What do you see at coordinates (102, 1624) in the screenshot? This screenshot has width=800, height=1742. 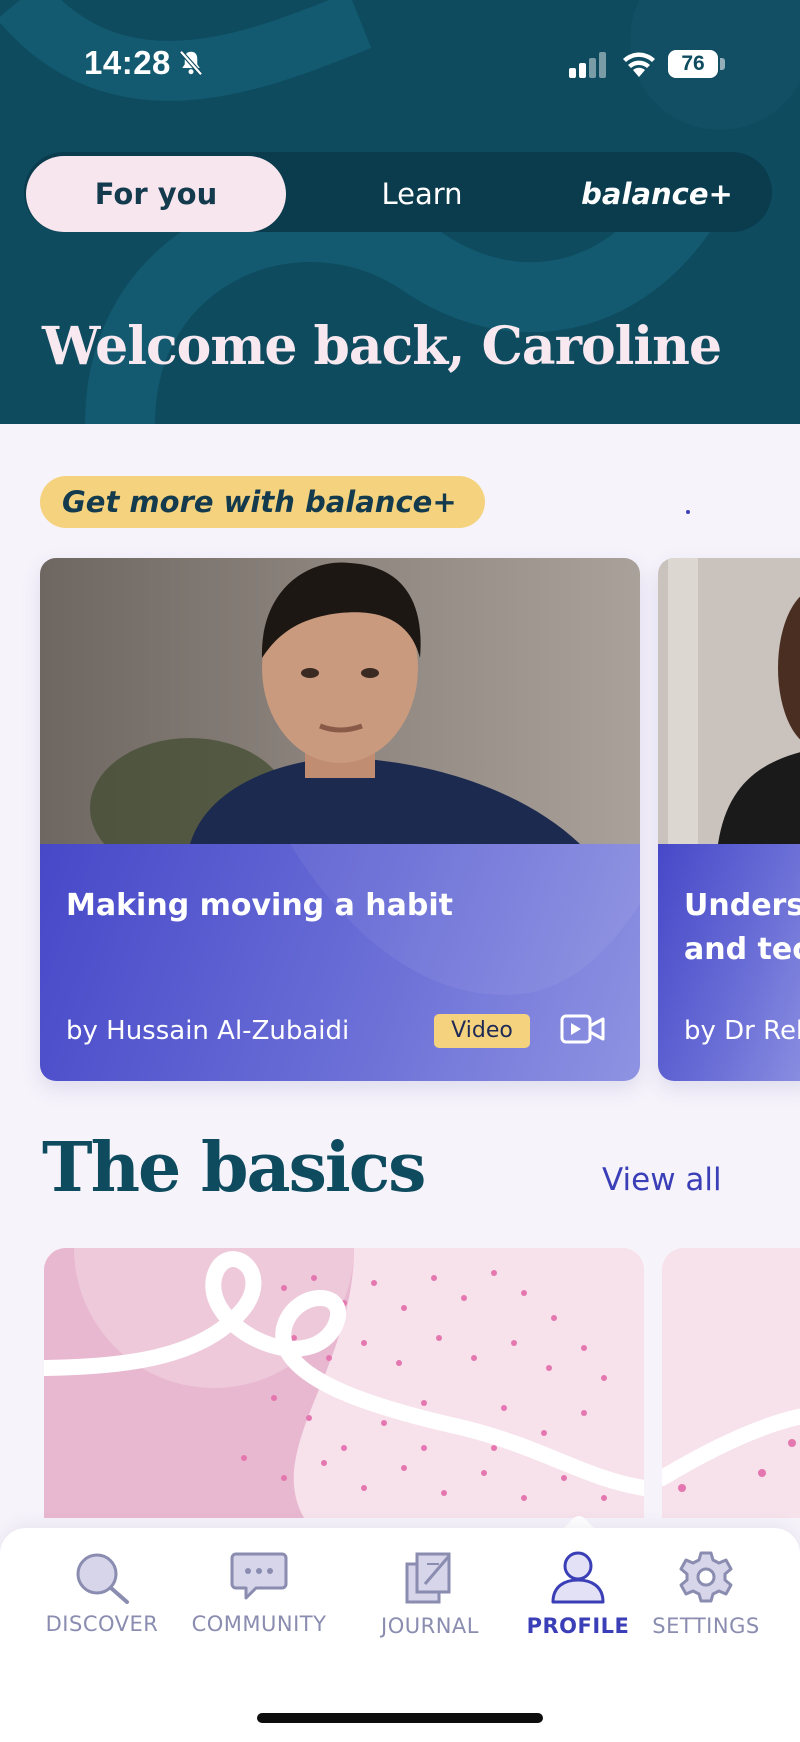 I see `nav-label: DISCOVER` at bounding box center [102, 1624].